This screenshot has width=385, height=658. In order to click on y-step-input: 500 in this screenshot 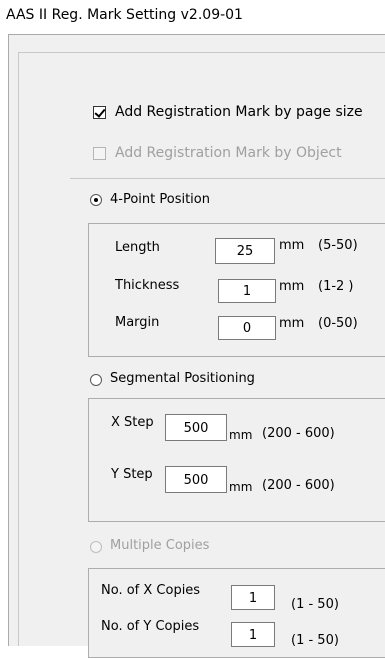, I will do `click(196, 479)`.